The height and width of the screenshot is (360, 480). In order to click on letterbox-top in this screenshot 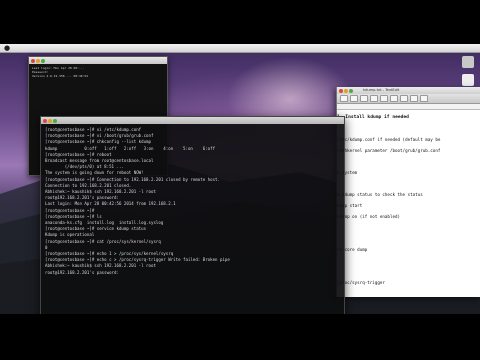, I will do `click(240, 22)`.